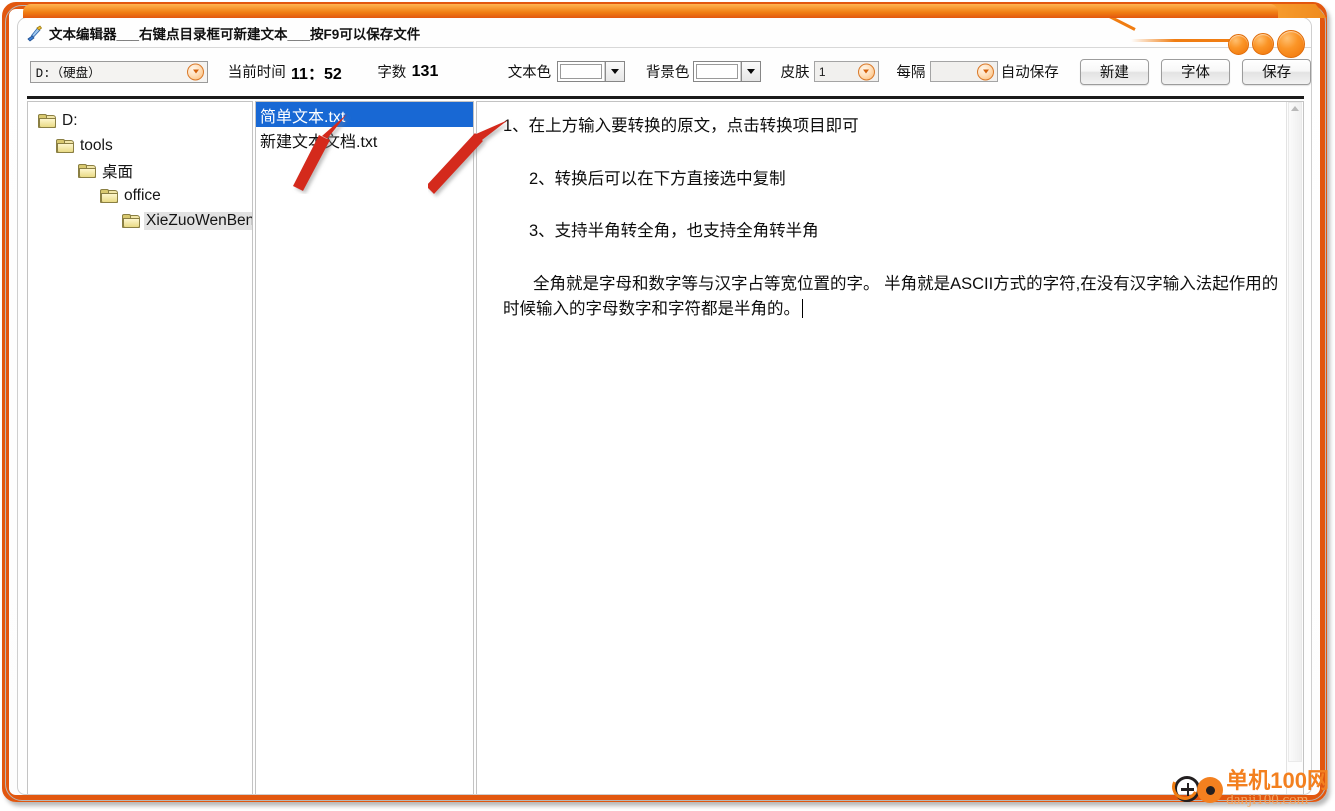  Describe the element at coordinates (143, 170) in the screenshot. I see `tree-node-desktop: 桌面` at that location.